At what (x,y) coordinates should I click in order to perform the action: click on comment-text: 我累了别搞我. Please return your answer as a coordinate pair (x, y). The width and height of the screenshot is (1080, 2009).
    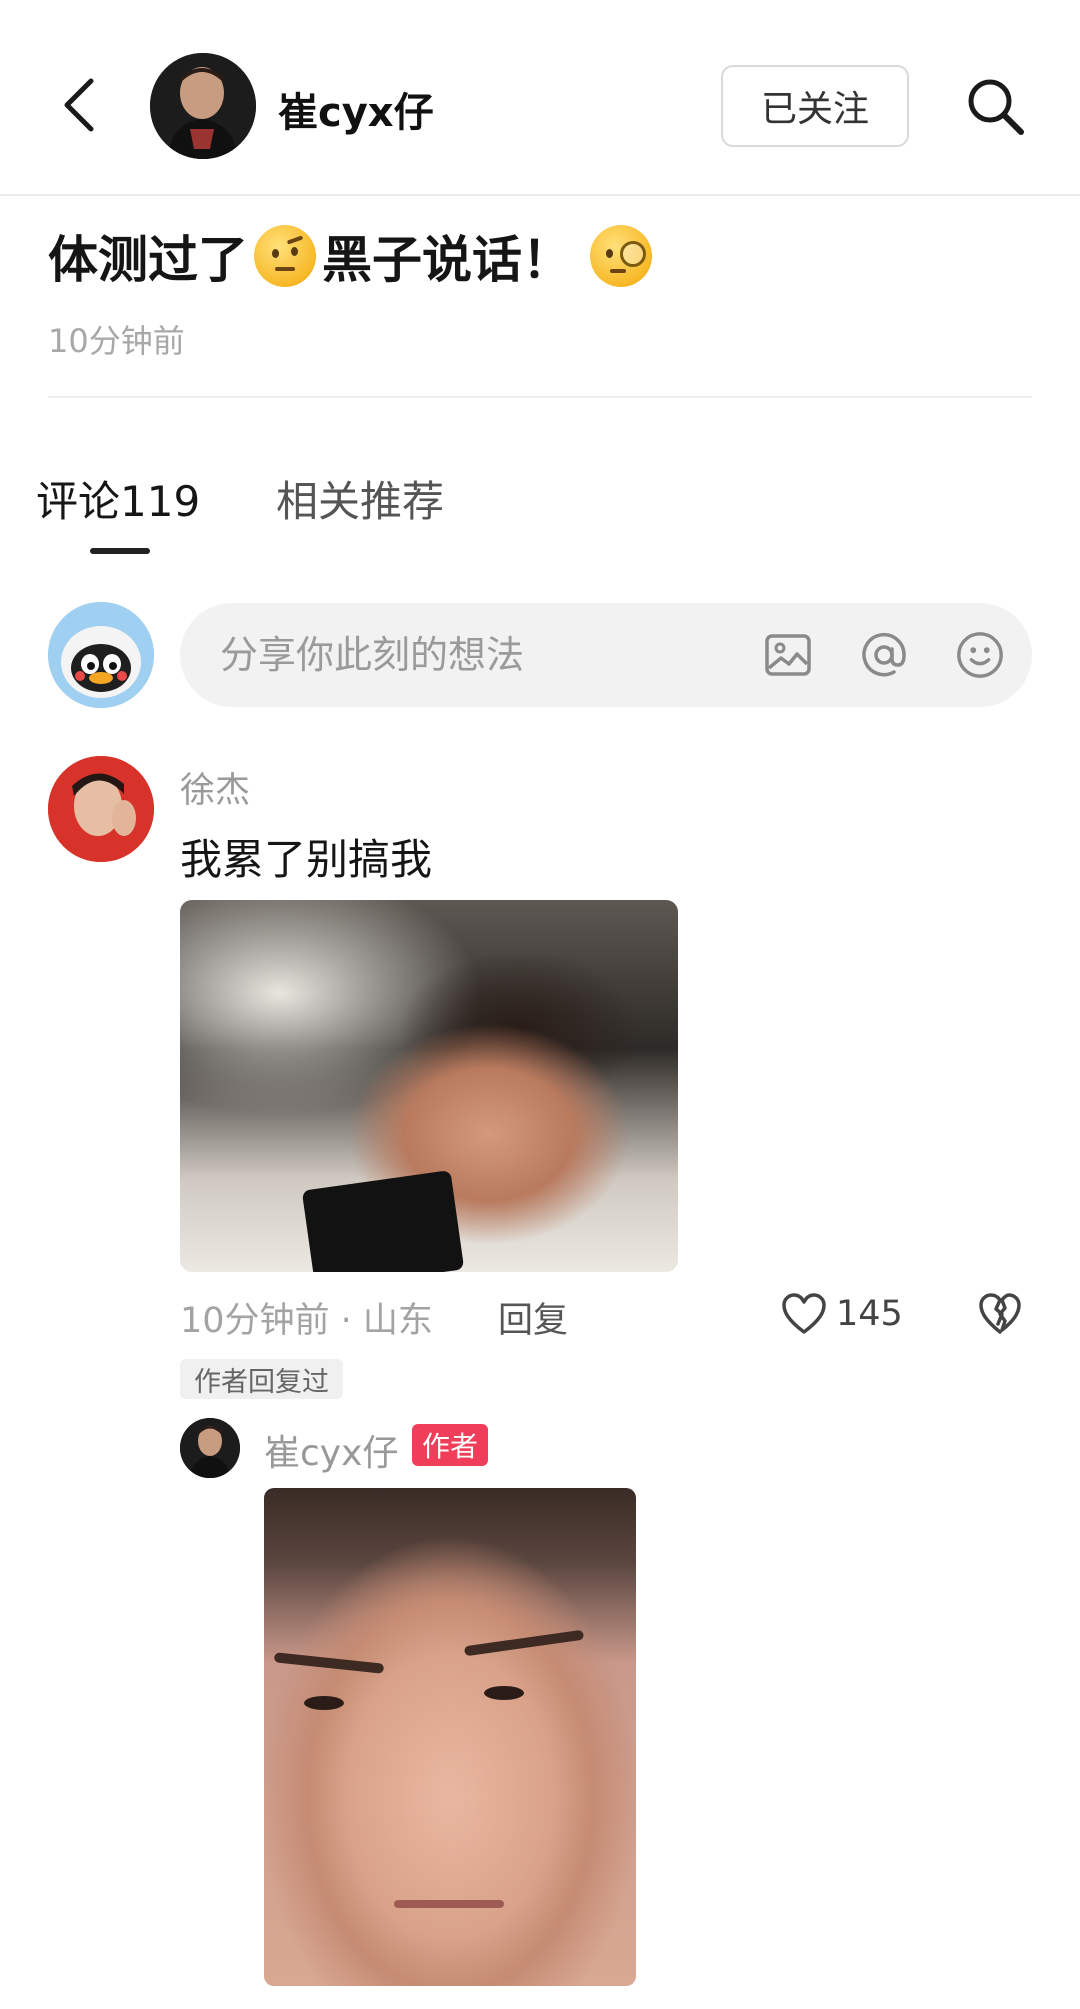
    Looking at the image, I should click on (306, 859).